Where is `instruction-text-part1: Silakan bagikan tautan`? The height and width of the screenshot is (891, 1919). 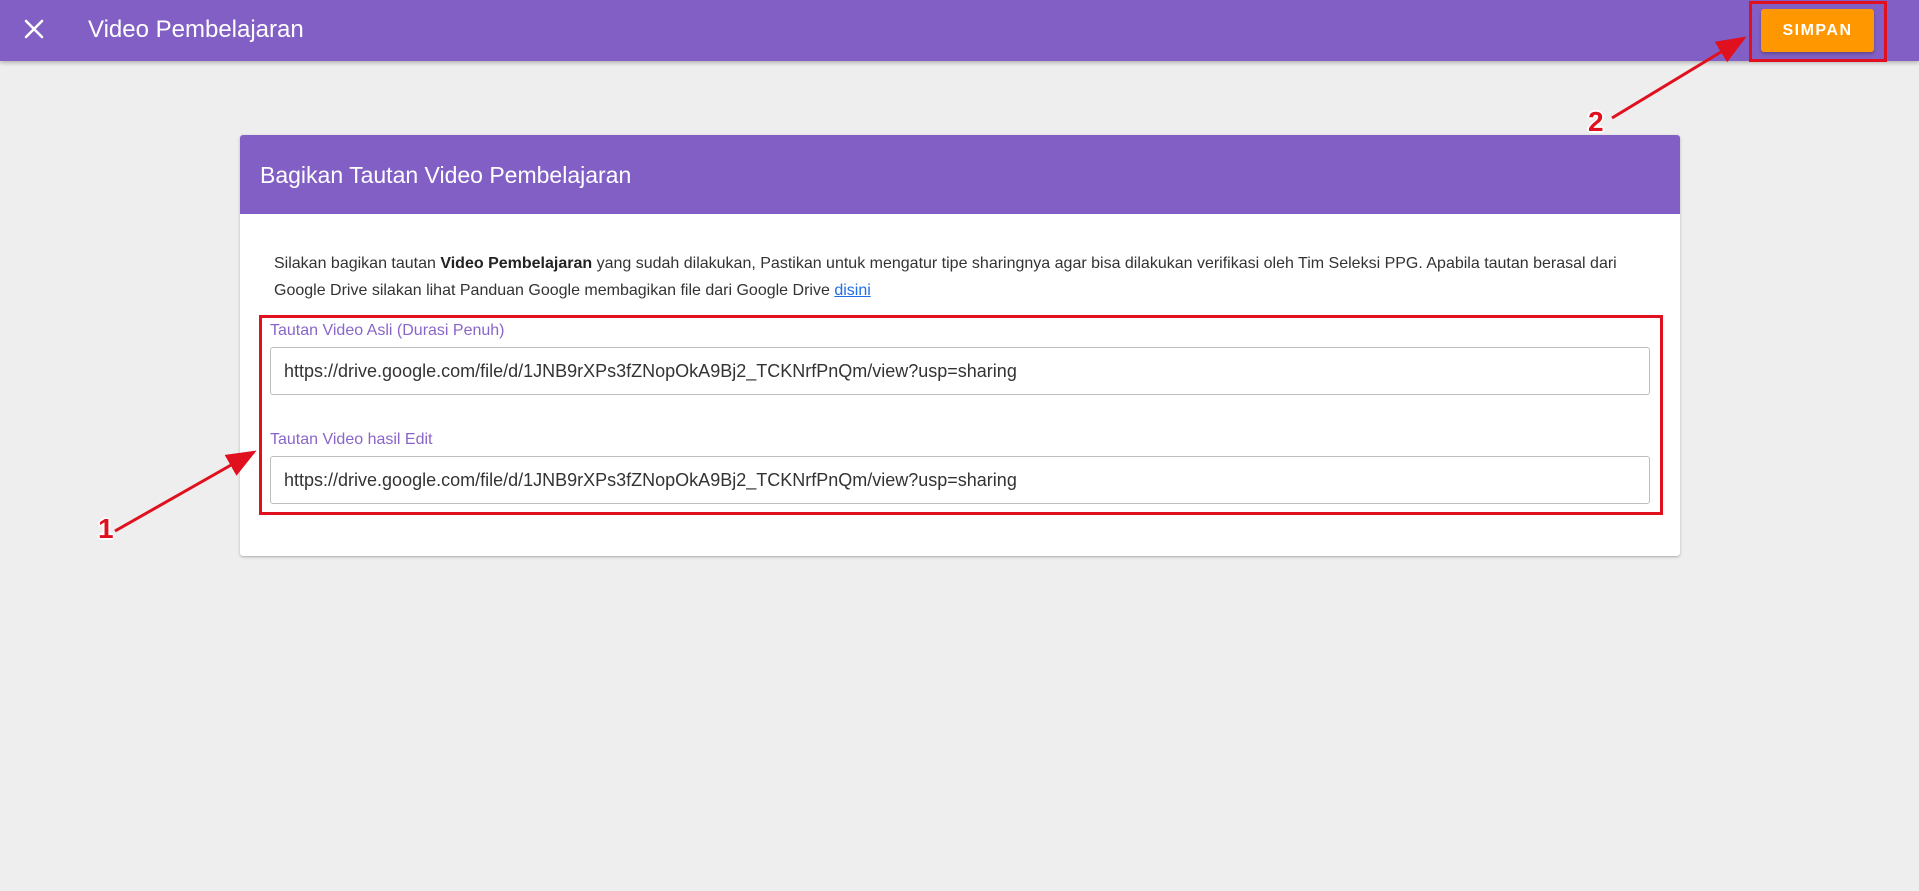
instruction-text-part1: Silakan bagikan tautan is located at coordinates (357, 263).